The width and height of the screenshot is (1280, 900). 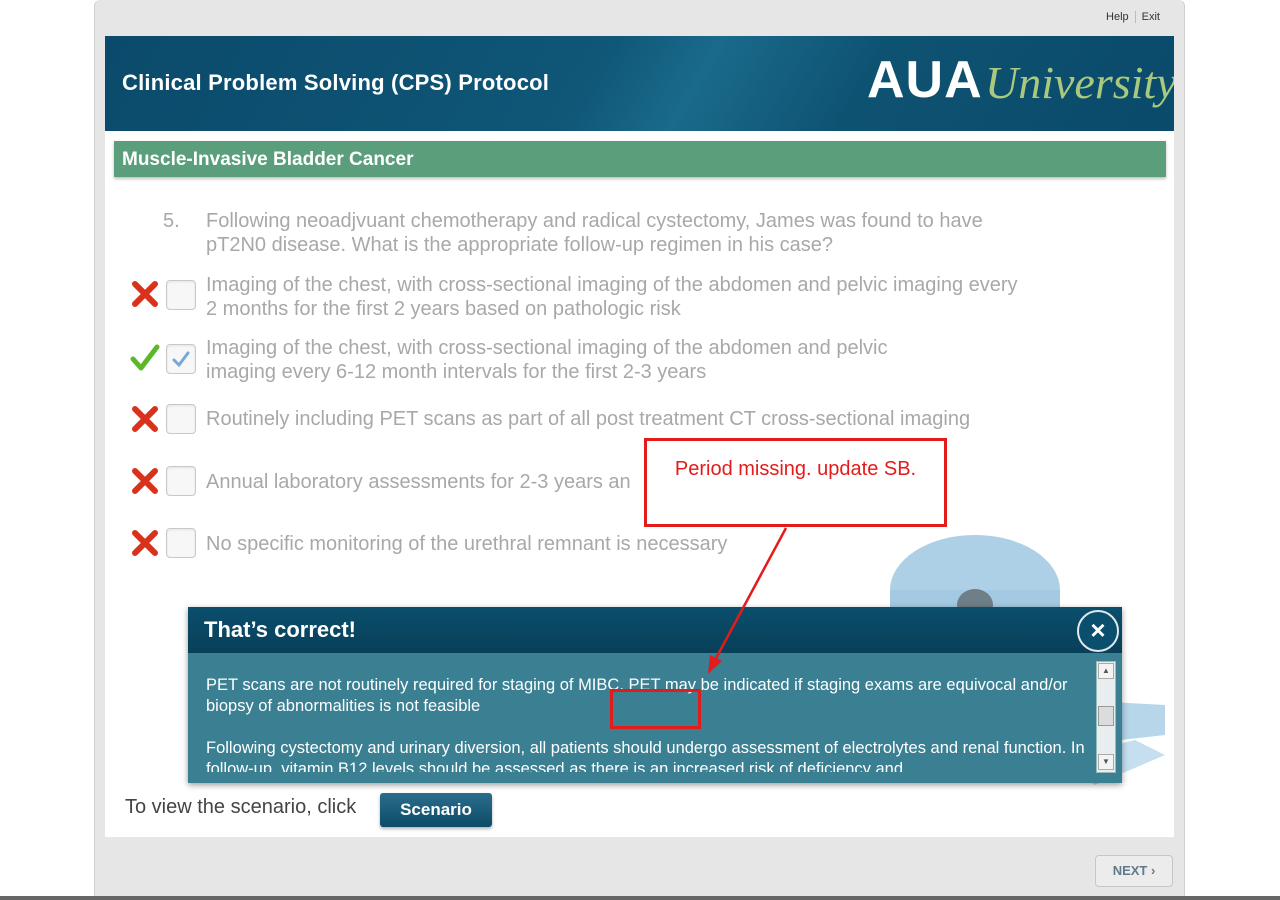 What do you see at coordinates (181, 481) in the screenshot?
I see `option-4-checkbox` at bounding box center [181, 481].